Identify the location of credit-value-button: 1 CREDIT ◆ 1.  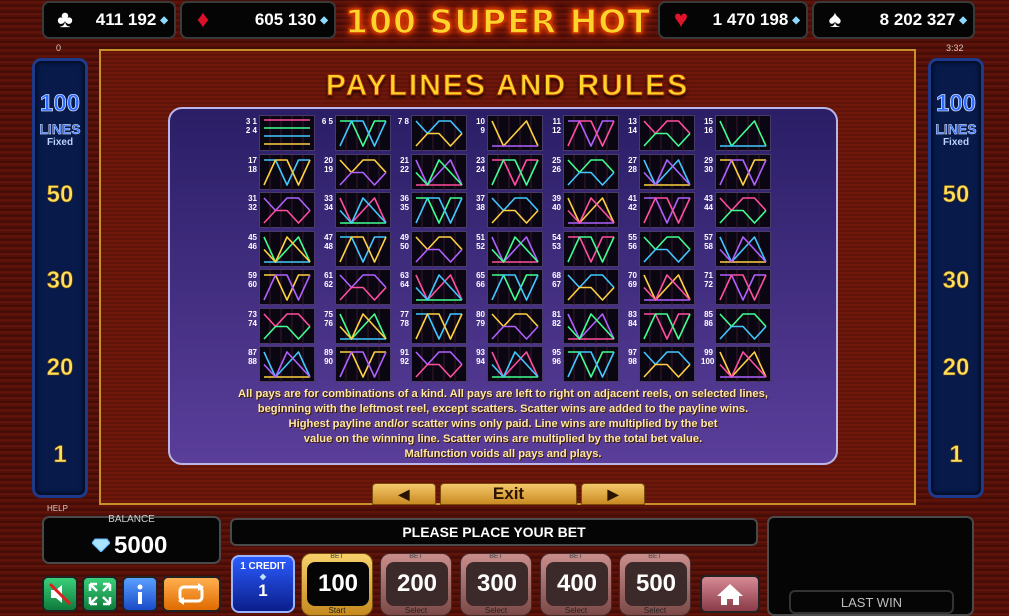
(263, 584).